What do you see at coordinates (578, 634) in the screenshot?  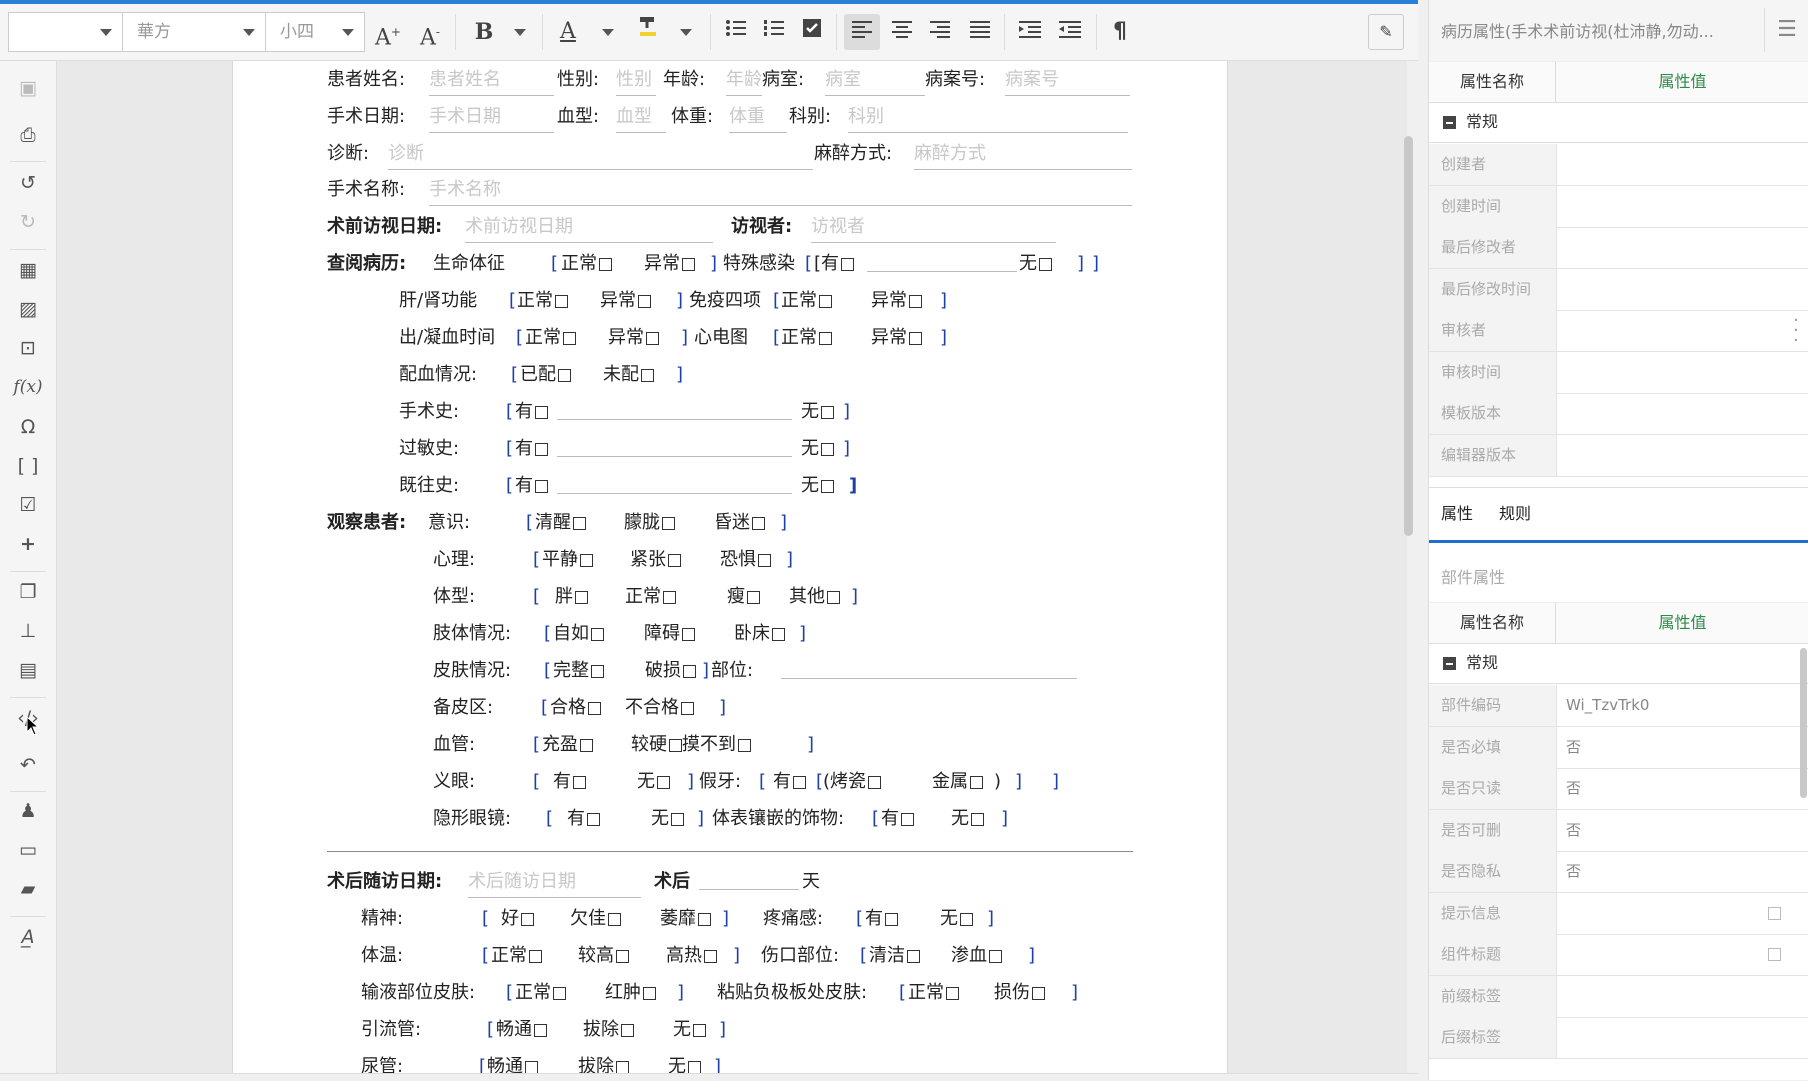 I see `option-1: 自如` at bounding box center [578, 634].